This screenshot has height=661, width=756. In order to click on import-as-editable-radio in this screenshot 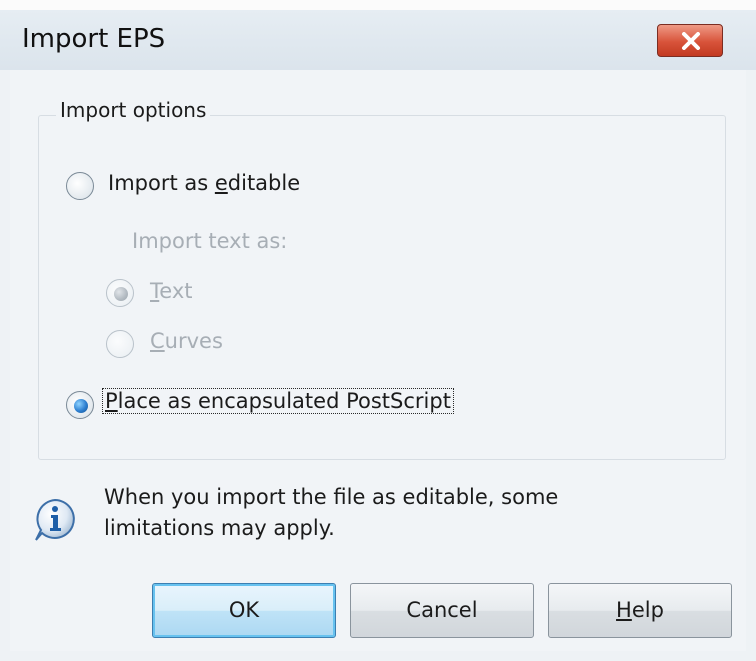, I will do `click(80, 186)`.